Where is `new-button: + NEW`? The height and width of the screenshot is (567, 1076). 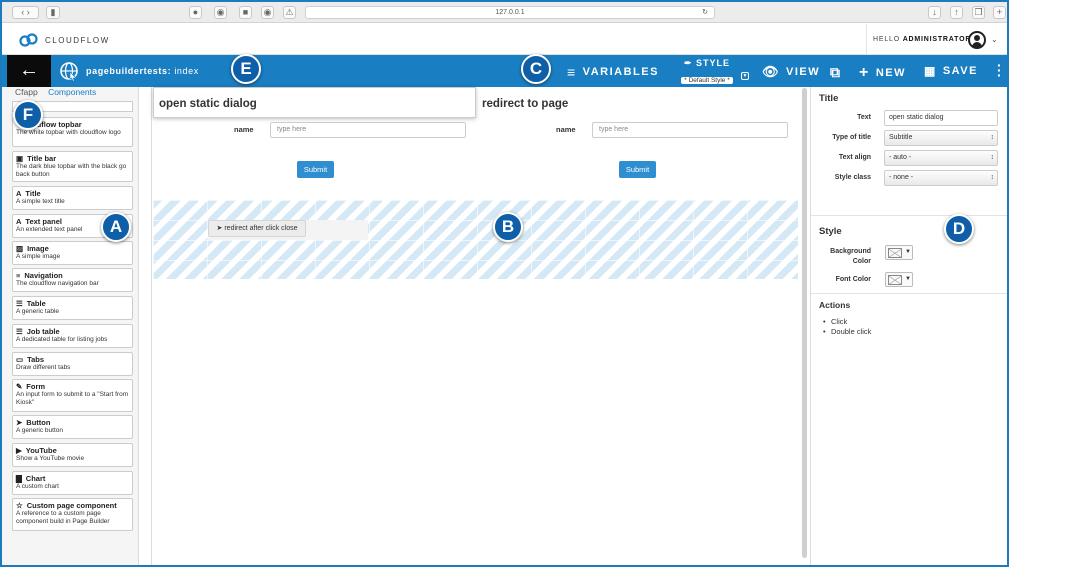 new-button: + NEW is located at coordinates (882, 73).